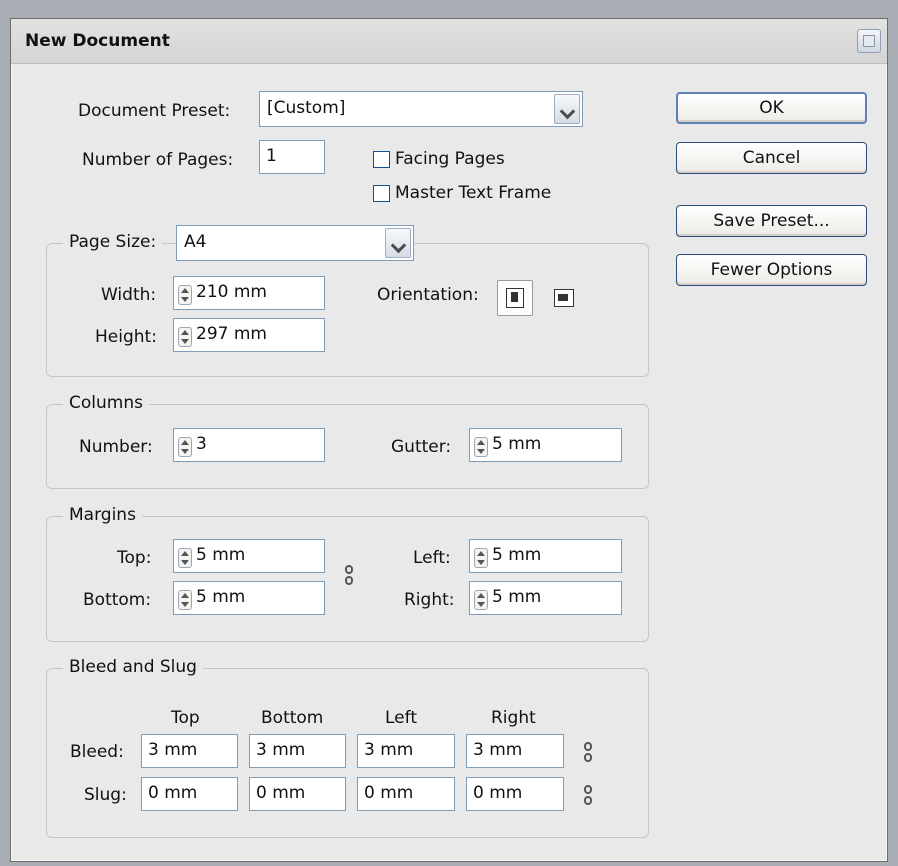 The image size is (898, 866). I want to click on page-size-select: A4, so click(295, 243).